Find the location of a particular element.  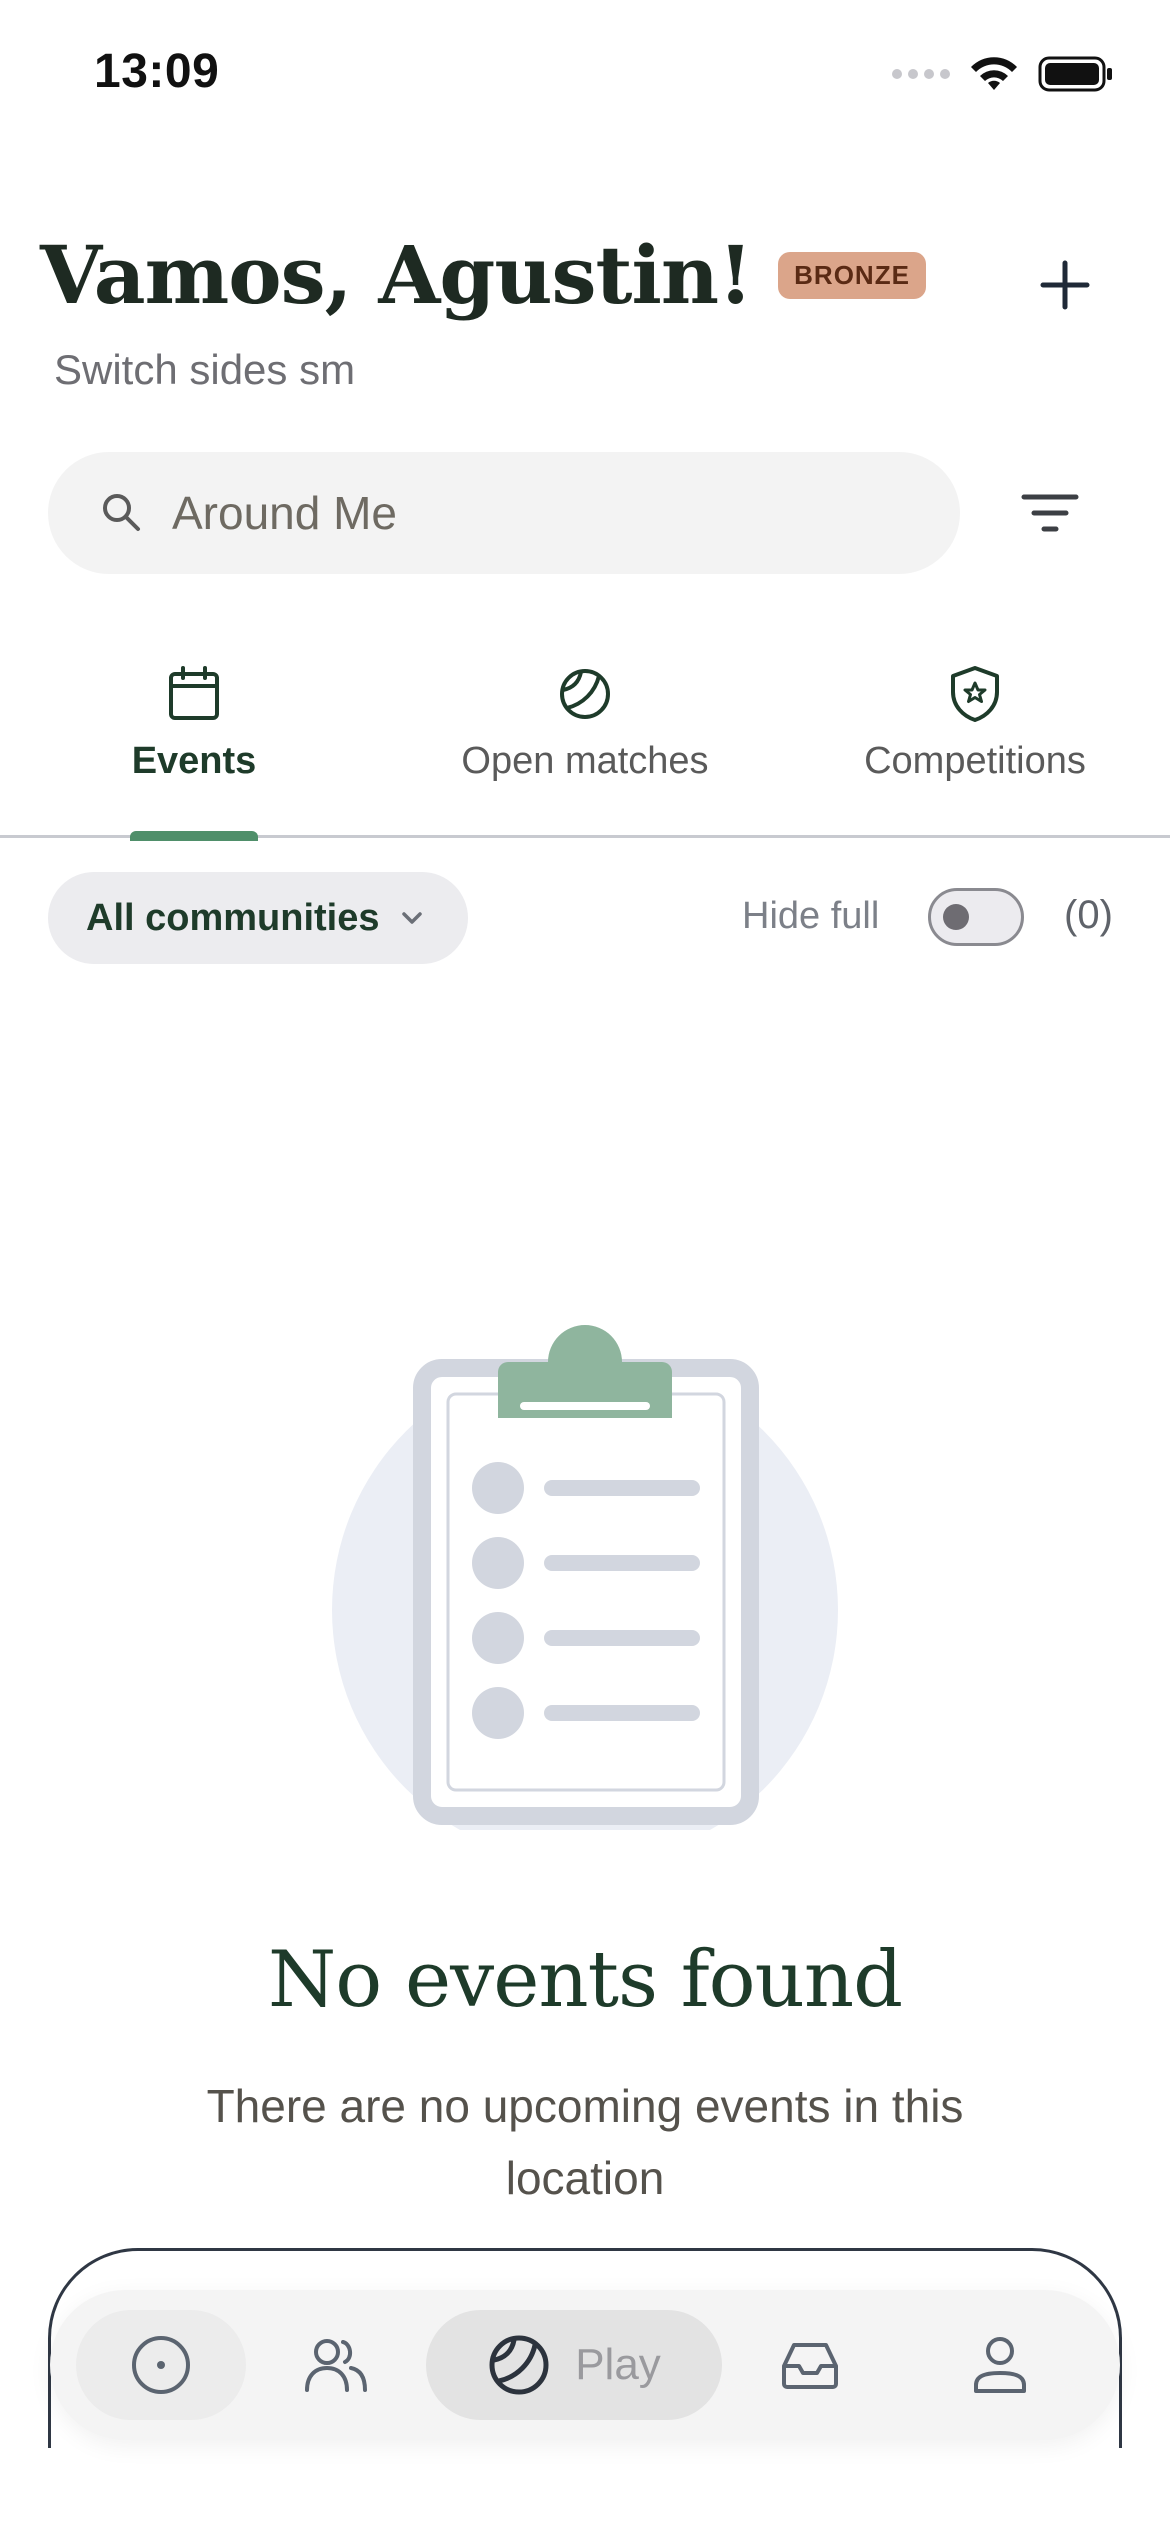

rank-badge: BRONZE is located at coordinates (852, 275).